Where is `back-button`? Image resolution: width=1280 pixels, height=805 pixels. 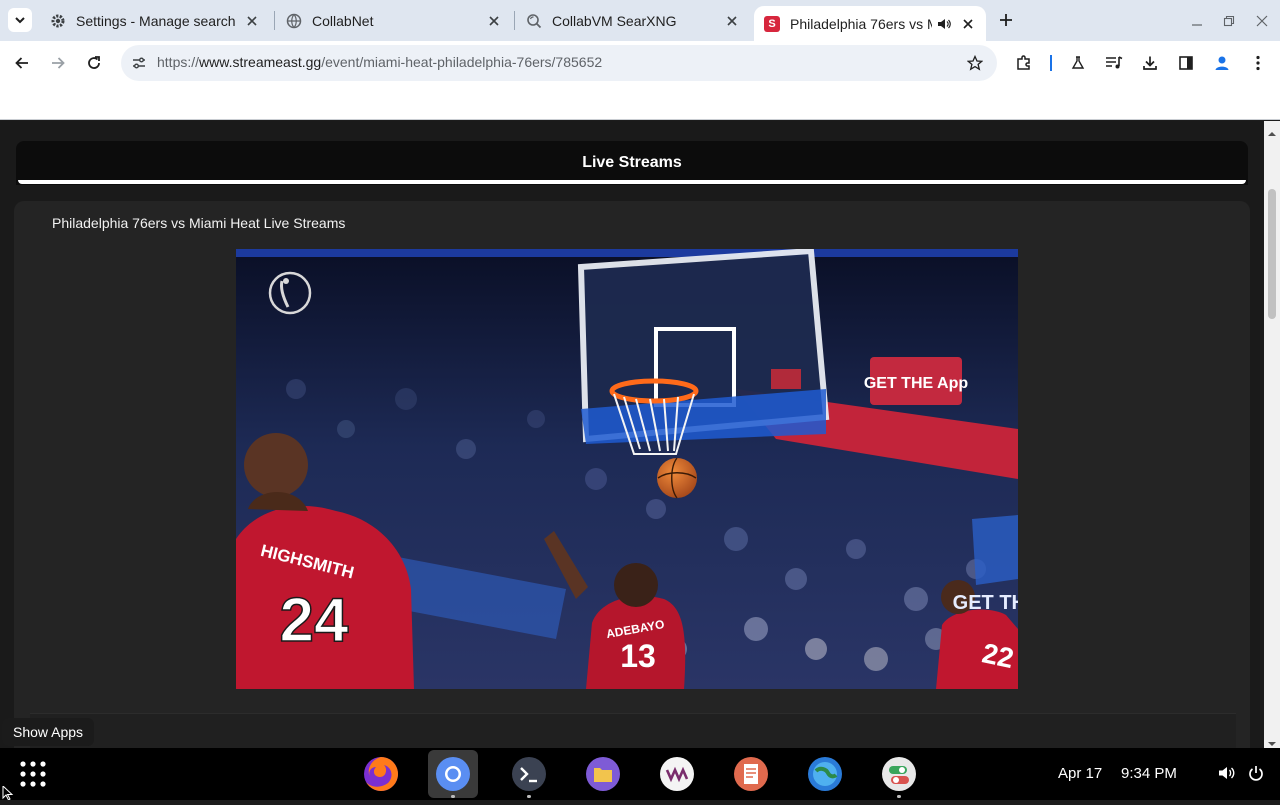
back-button is located at coordinates (22, 63).